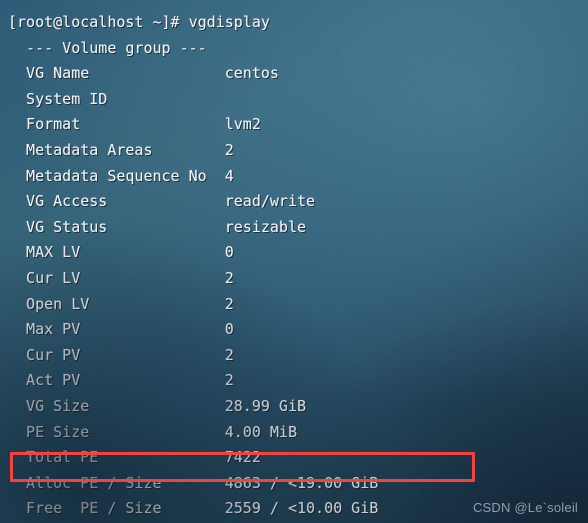 The height and width of the screenshot is (523, 588). I want to click on vg-property-value: 2559 / <10.00 GiB, so click(301, 508).